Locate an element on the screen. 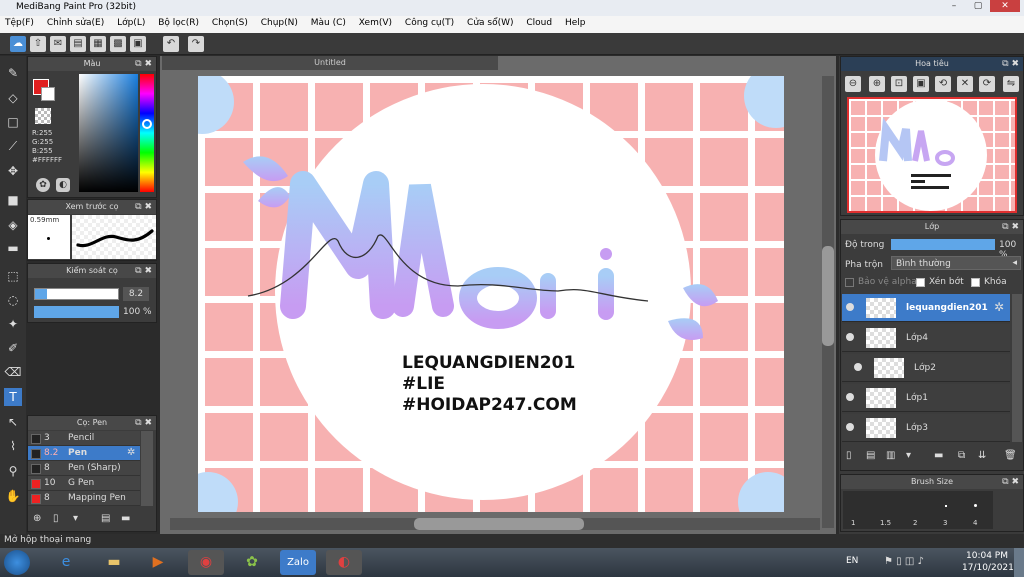 The image size is (1024, 577). trash-icon: 🗑 is located at coordinates (1010, 455).